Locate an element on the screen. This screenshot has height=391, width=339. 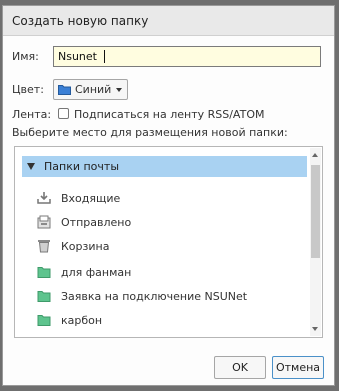
color-value: Синий is located at coordinates (93, 89).